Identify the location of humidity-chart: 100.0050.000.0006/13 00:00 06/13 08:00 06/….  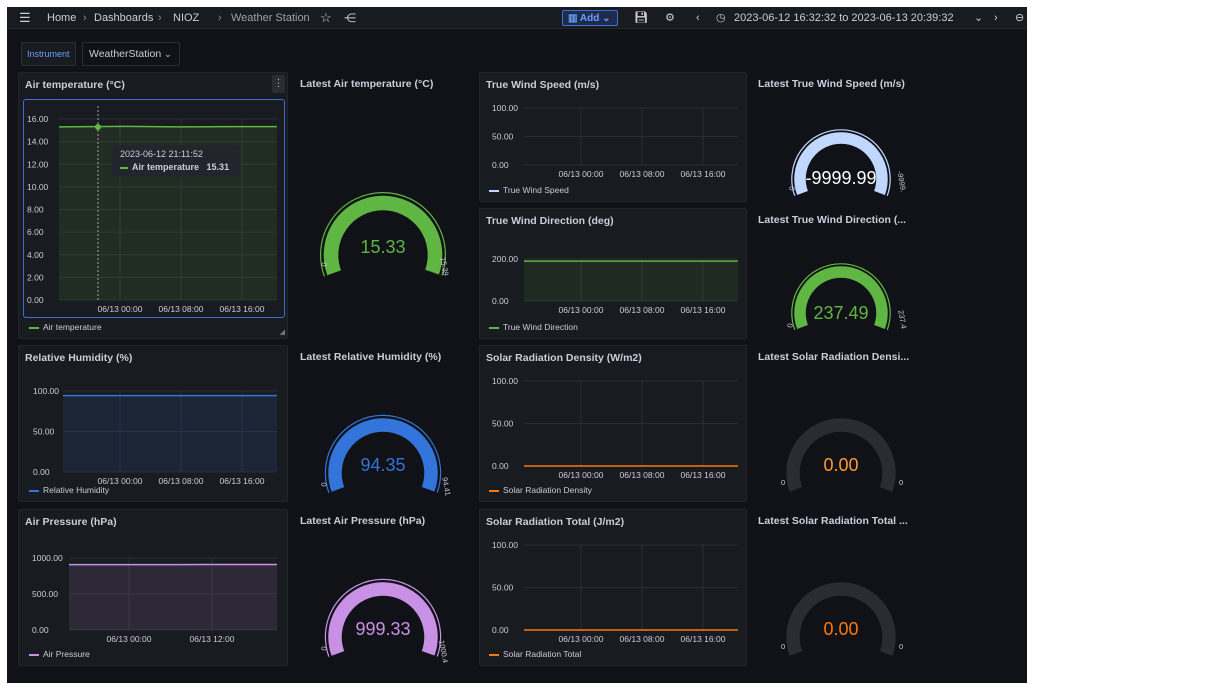
(154, 424).